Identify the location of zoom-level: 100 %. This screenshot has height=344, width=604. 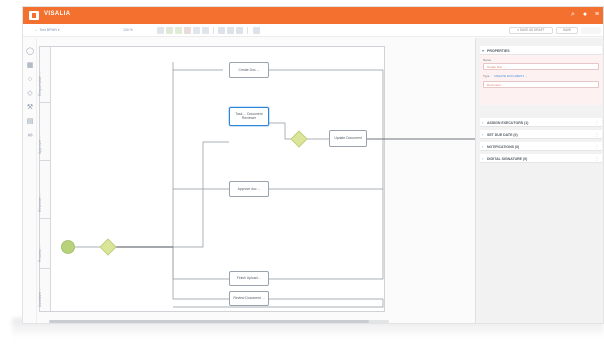
(128, 30).